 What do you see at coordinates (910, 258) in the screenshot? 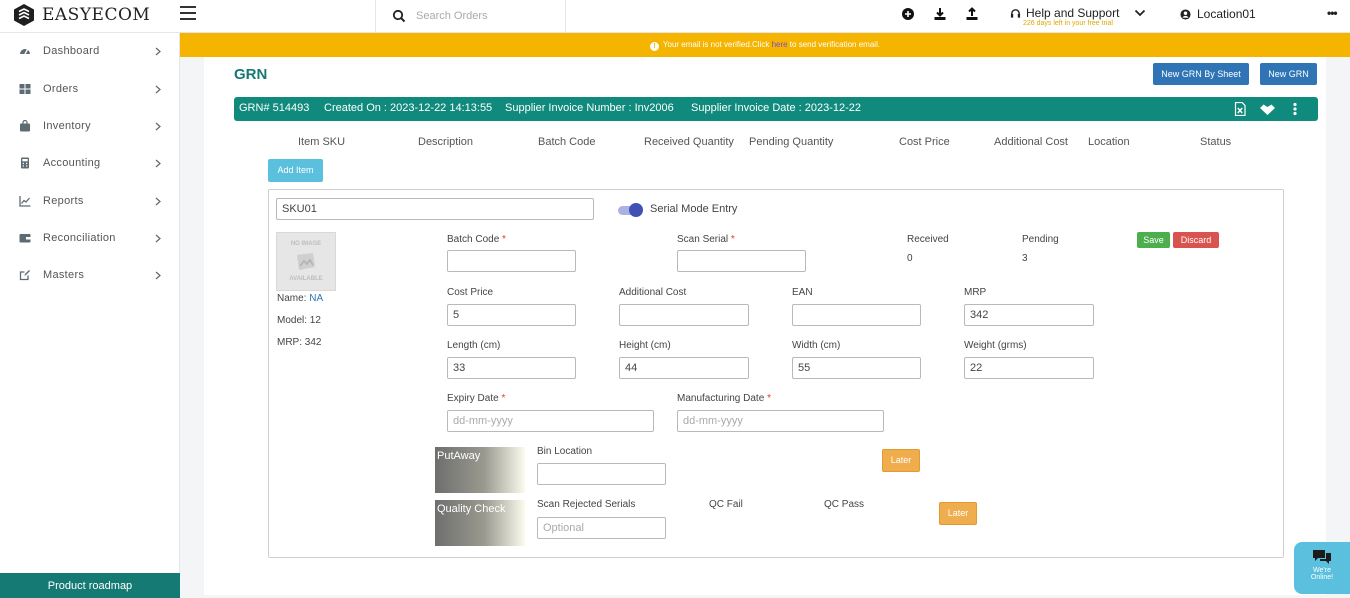
I see `received-value: 0` at bounding box center [910, 258].